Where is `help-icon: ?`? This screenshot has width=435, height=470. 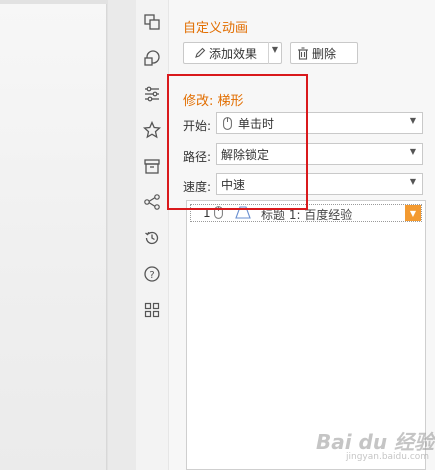
help-icon: ? is located at coordinates (152, 274).